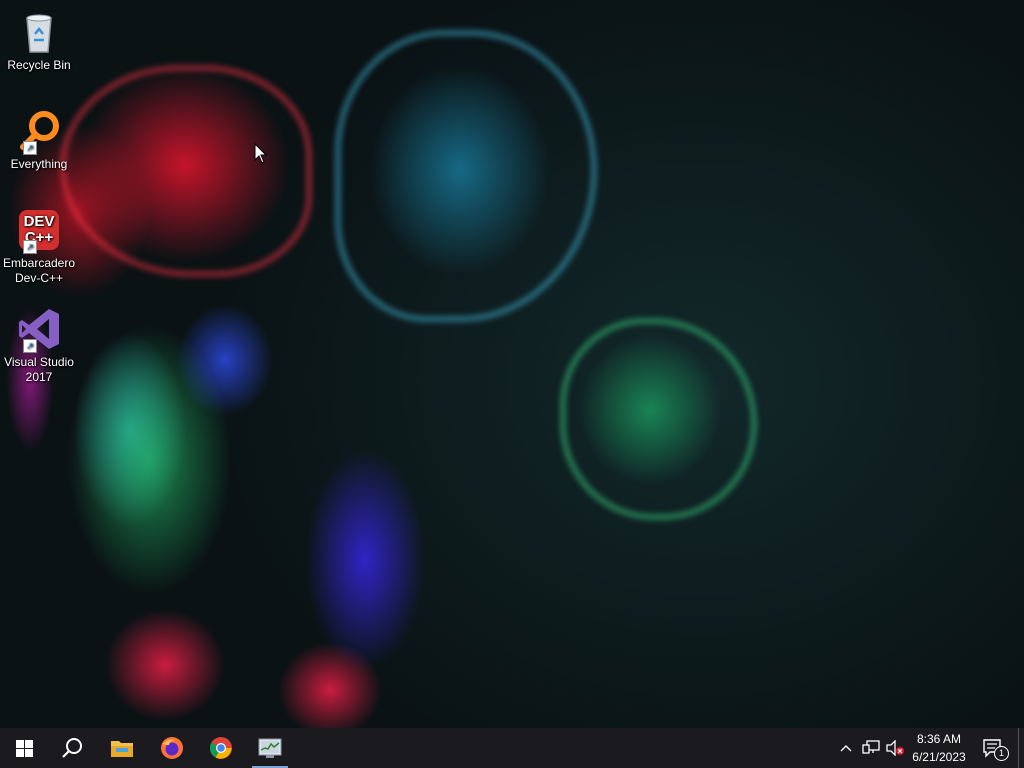  Describe the element at coordinates (39, 65) in the screenshot. I see `recycle-bin-label: Recycle Bin` at that location.